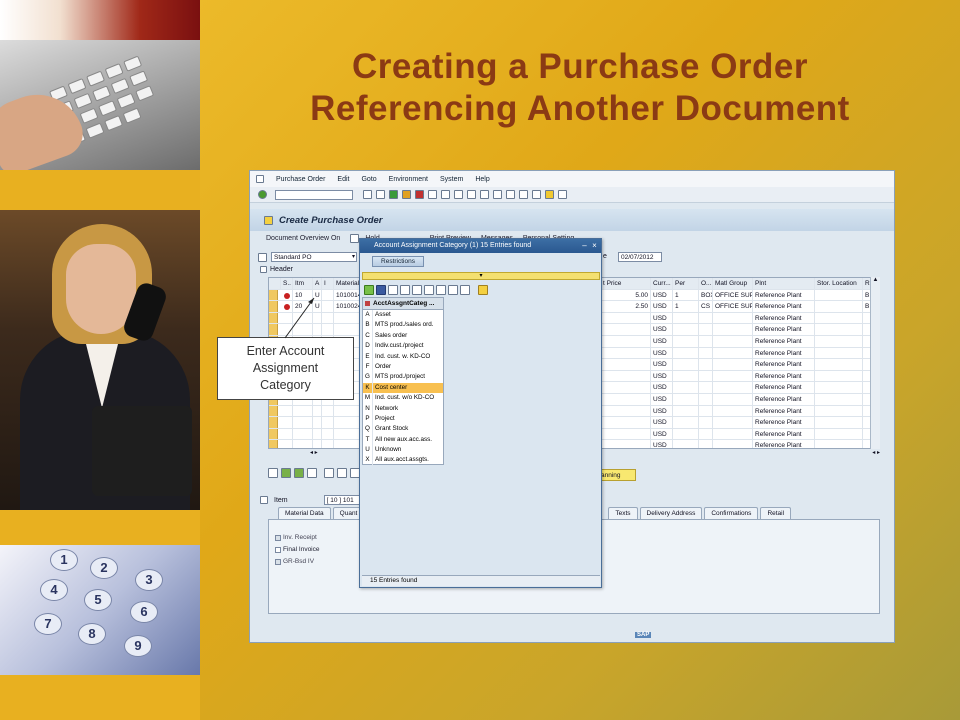  I want to click on list-item: K Cost center, so click(403, 388).